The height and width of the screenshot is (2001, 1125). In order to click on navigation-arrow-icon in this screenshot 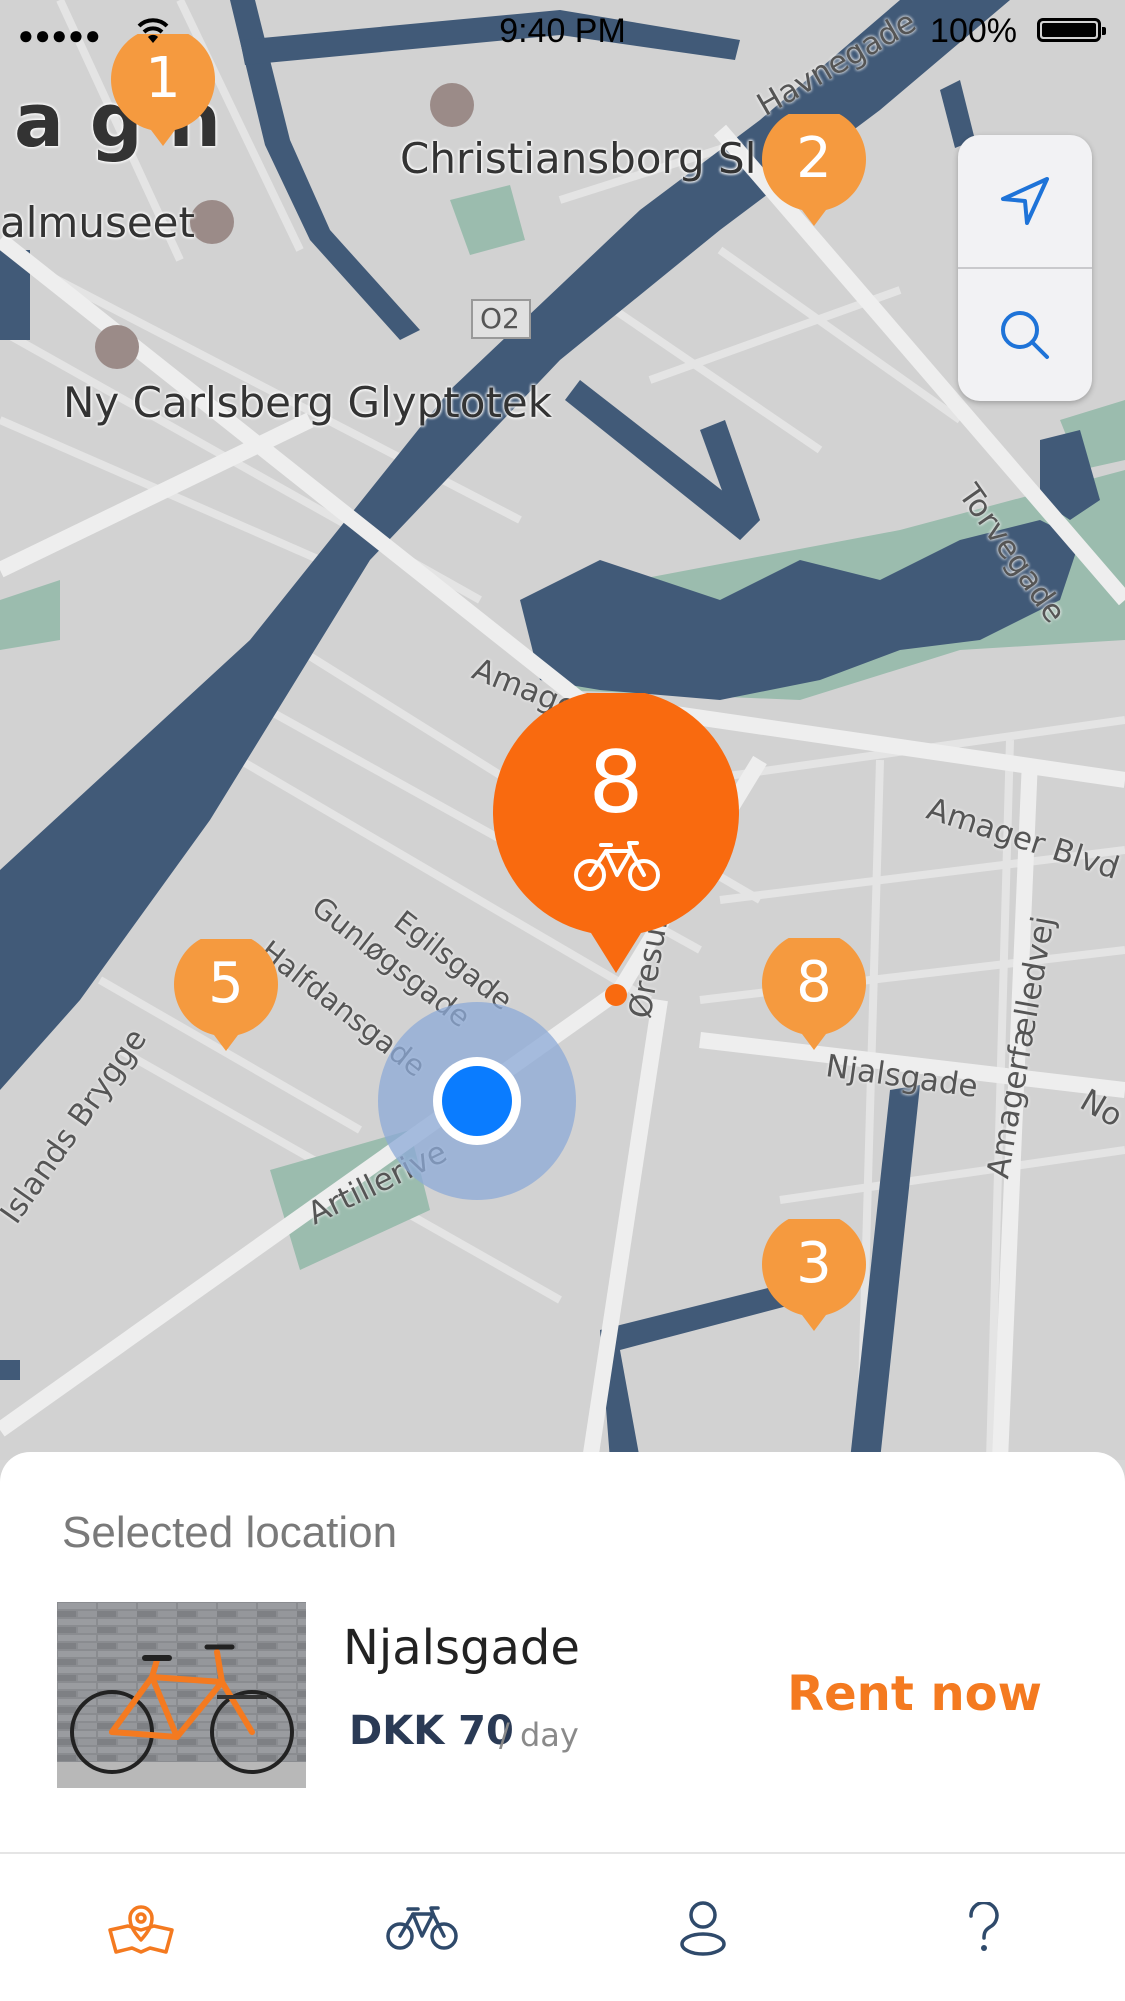, I will do `click(1025, 201)`.